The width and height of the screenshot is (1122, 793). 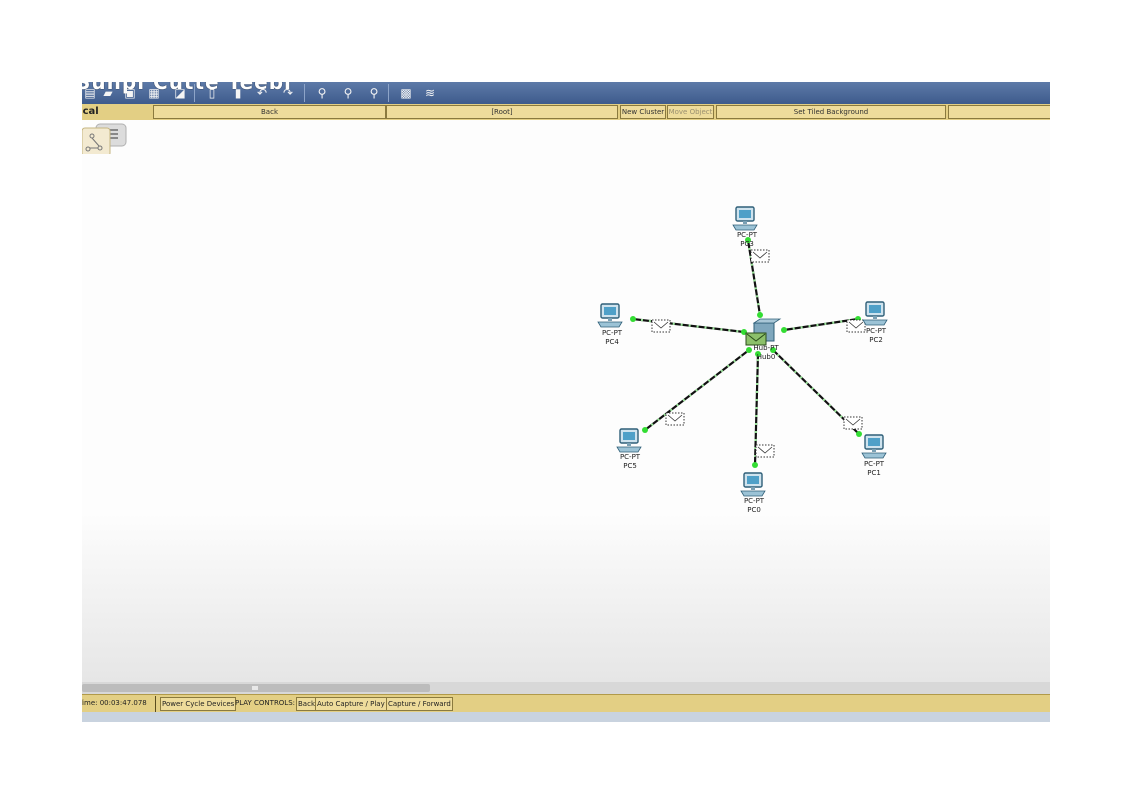 I want to click on links, so click(x=746, y=352).